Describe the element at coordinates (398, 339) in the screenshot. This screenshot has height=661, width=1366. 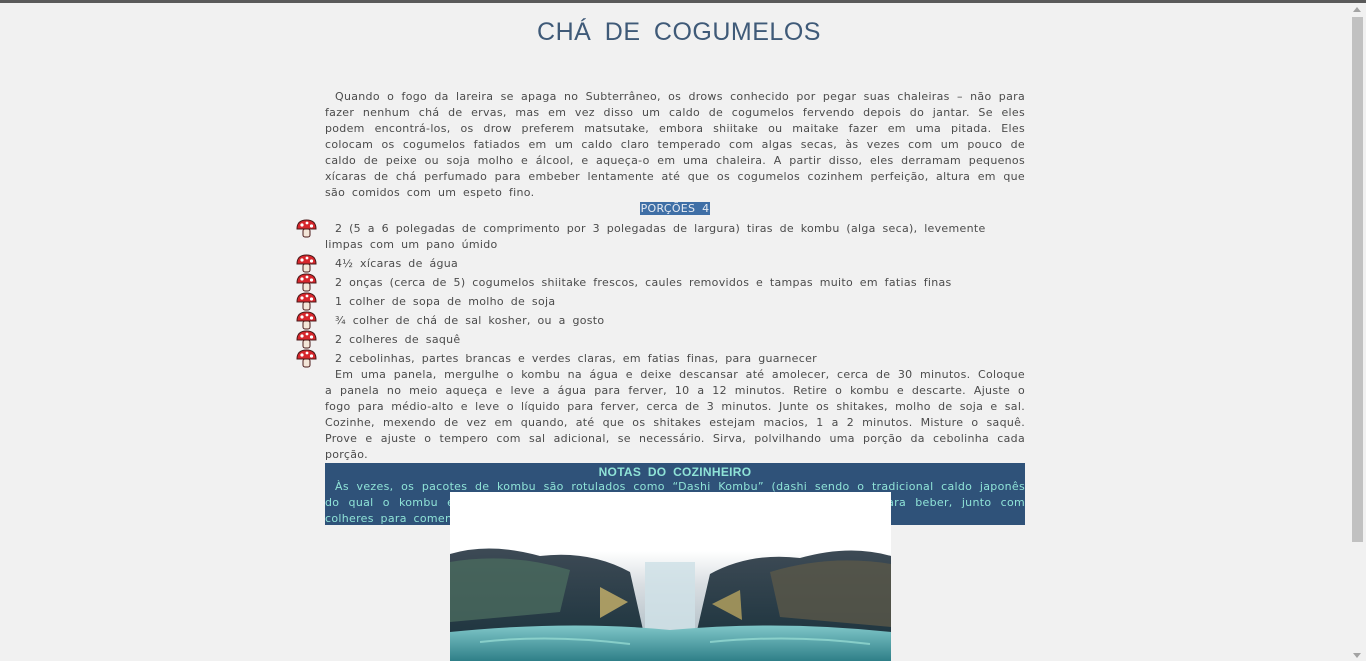
I see `ingredient-text: 2 colheres de saquê` at that location.